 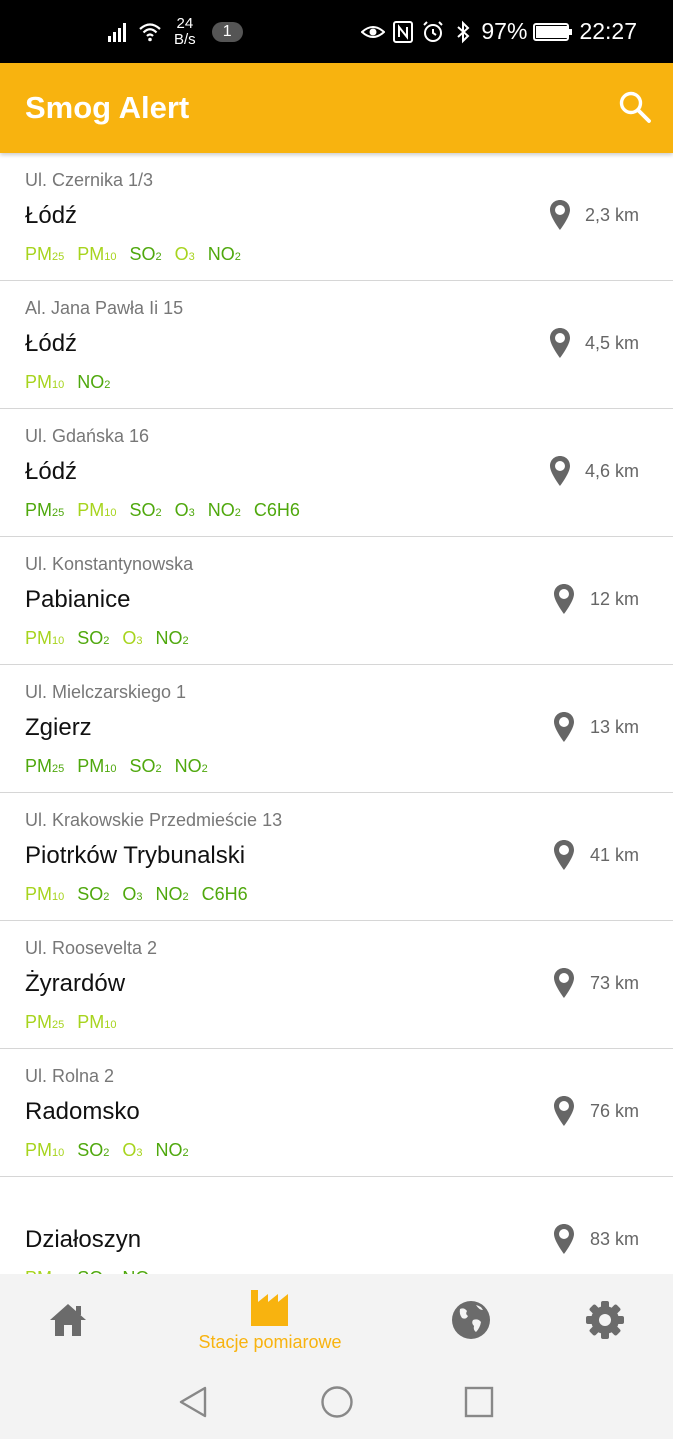 I want to click on eye-icon, so click(x=373, y=31).